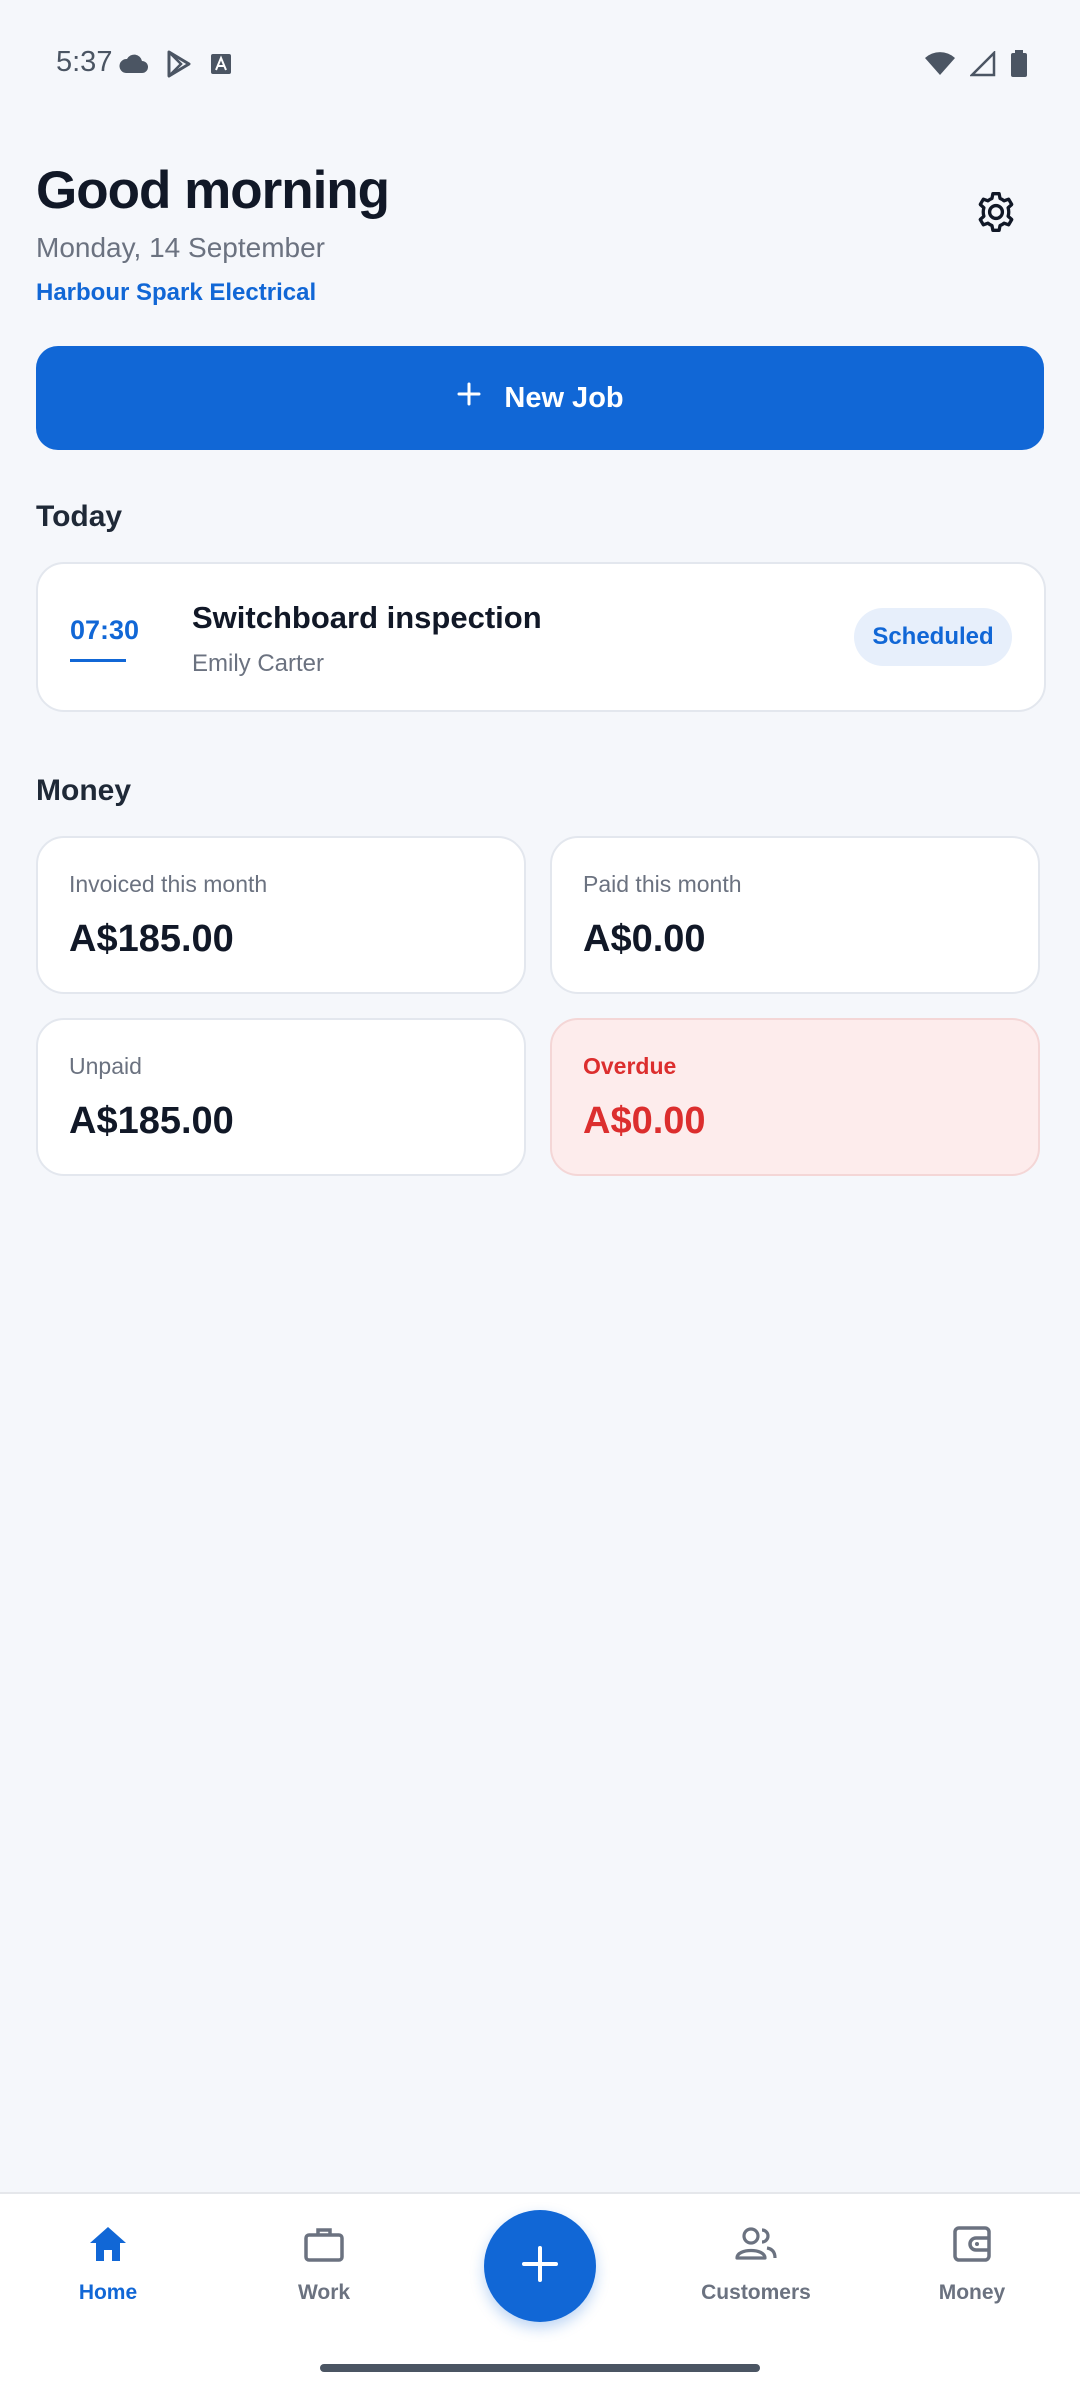 Image resolution: width=1080 pixels, height=2402 pixels. What do you see at coordinates (662, 884) in the screenshot?
I see `money-card-label: Paid this month` at bounding box center [662, 884].